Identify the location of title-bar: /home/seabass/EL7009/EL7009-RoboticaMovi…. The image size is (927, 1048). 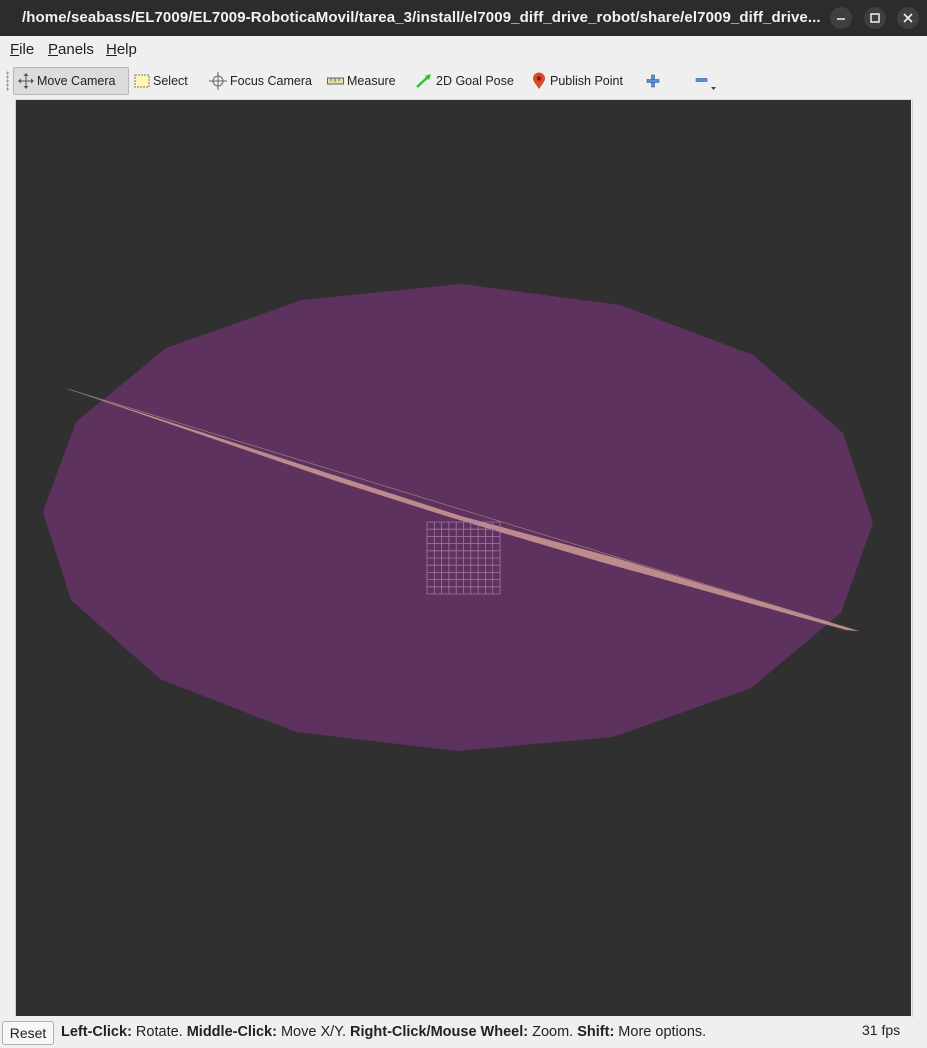
(463, 18).